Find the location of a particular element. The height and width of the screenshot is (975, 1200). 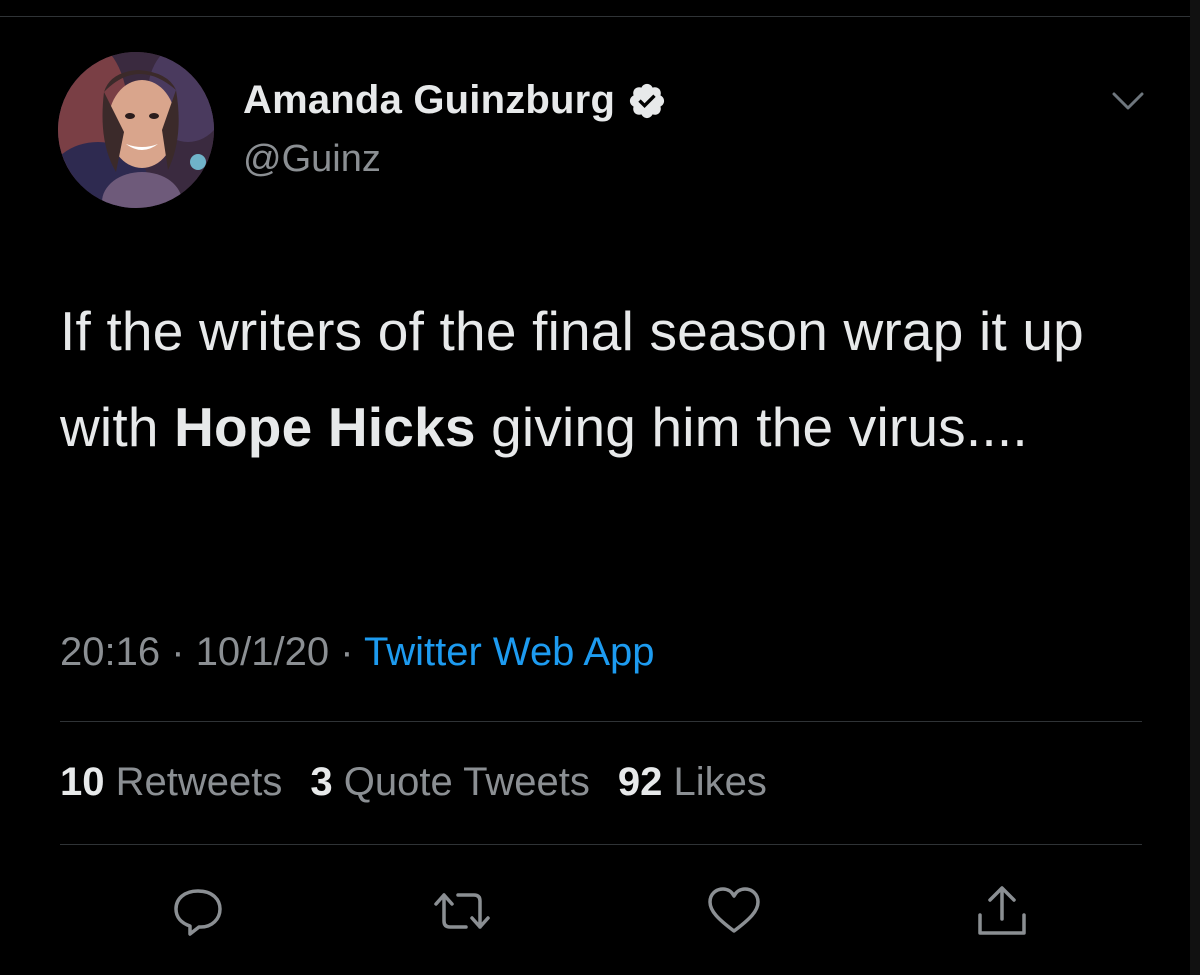

stats-top-divider is located at coordinates (601, 721).